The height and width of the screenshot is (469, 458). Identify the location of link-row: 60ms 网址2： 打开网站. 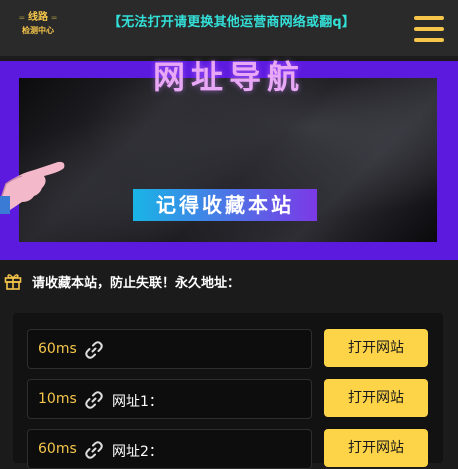
(227, 449).